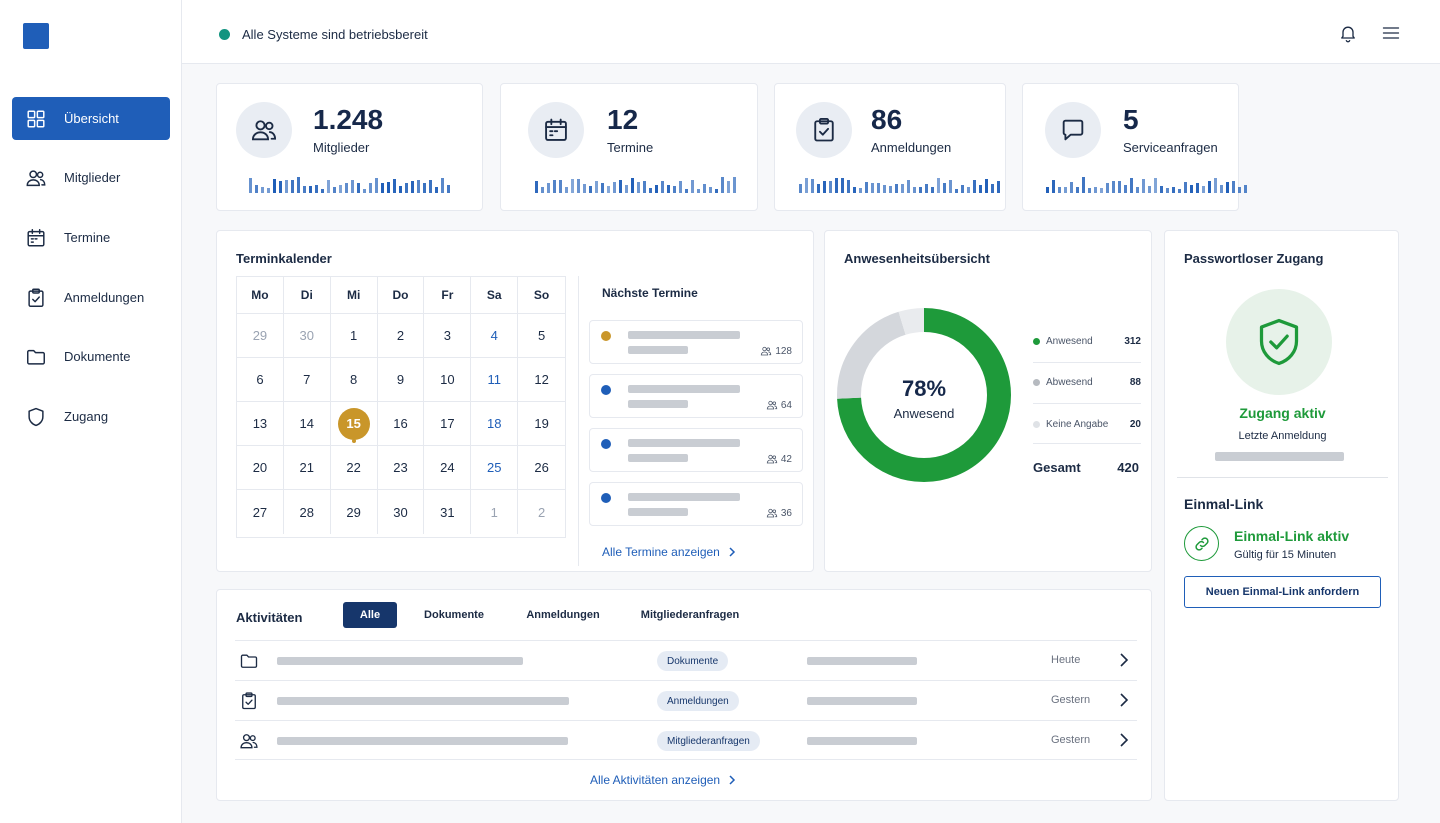  Describe the element at coordinates (91, 356) in the screenshot. I see `sidebar-item-dokumente: Dokumente` at that location.